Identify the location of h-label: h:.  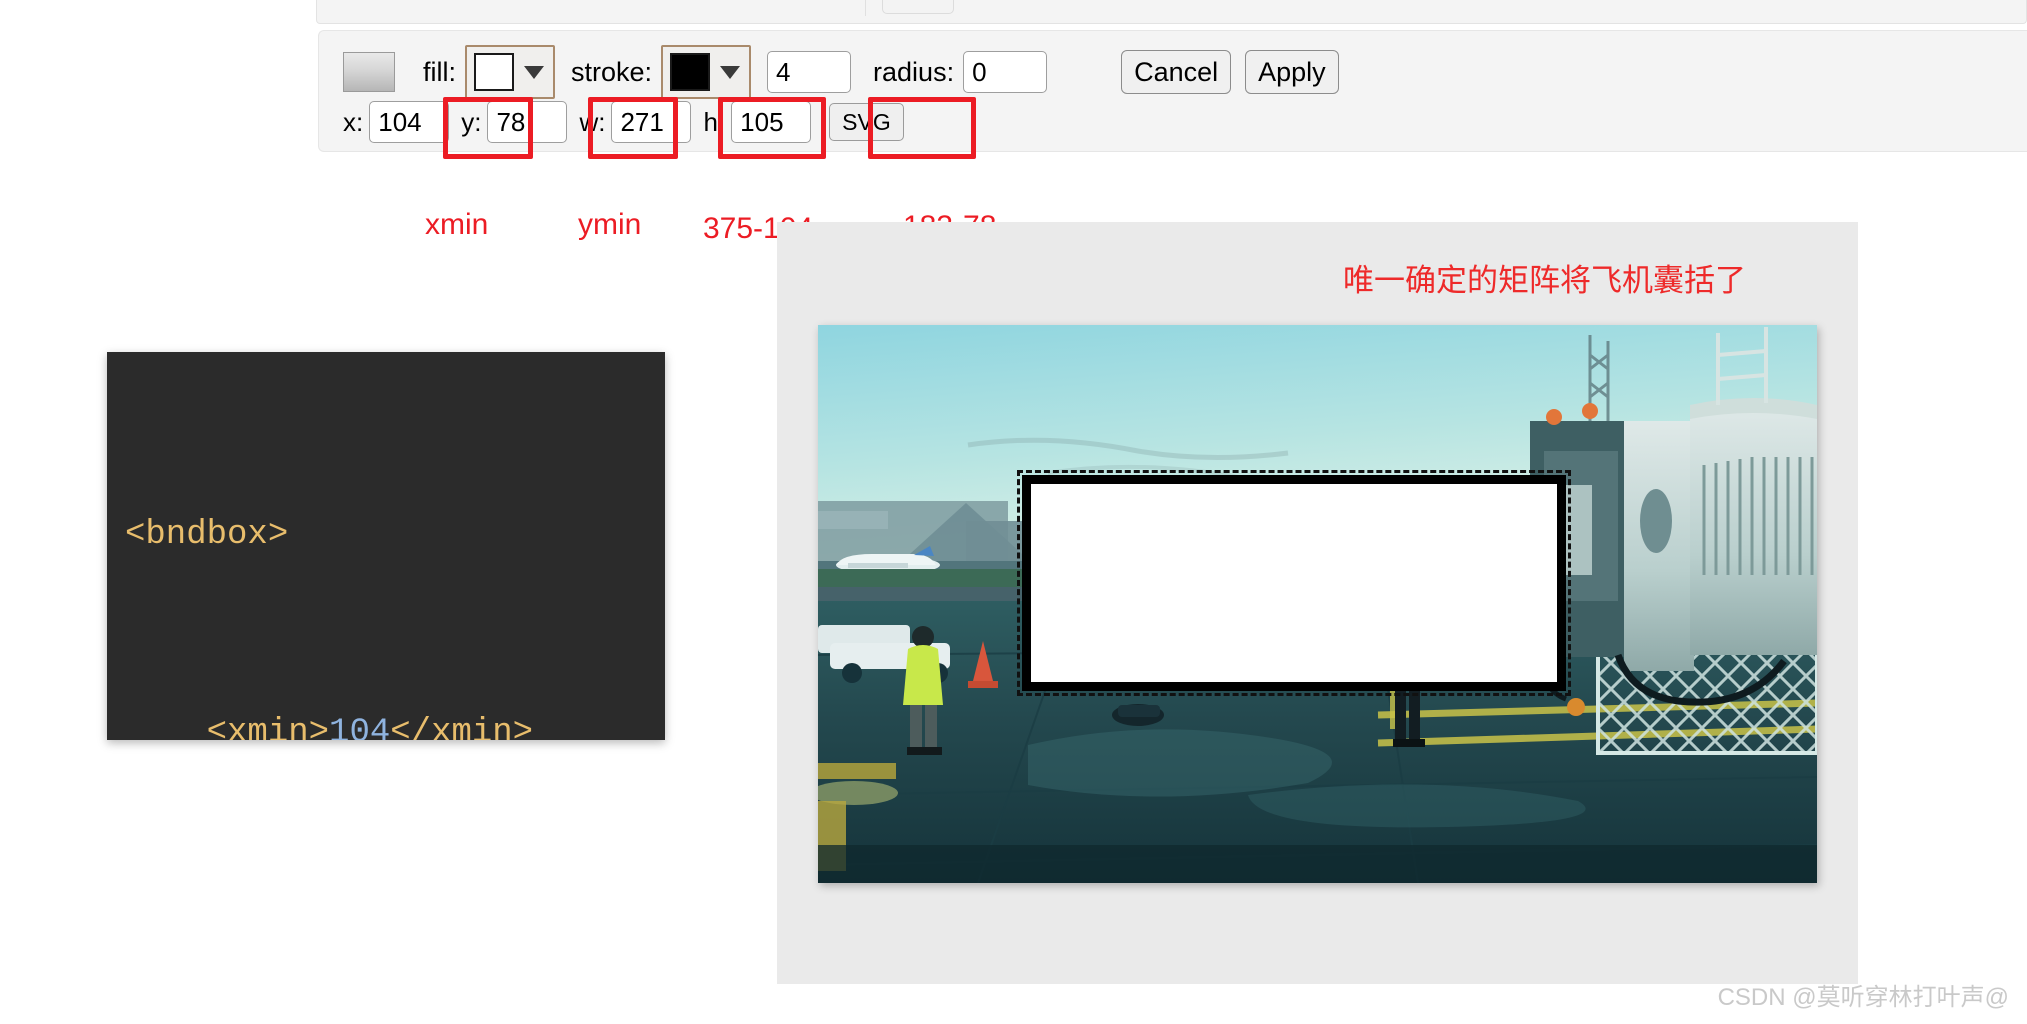
(714, 122).